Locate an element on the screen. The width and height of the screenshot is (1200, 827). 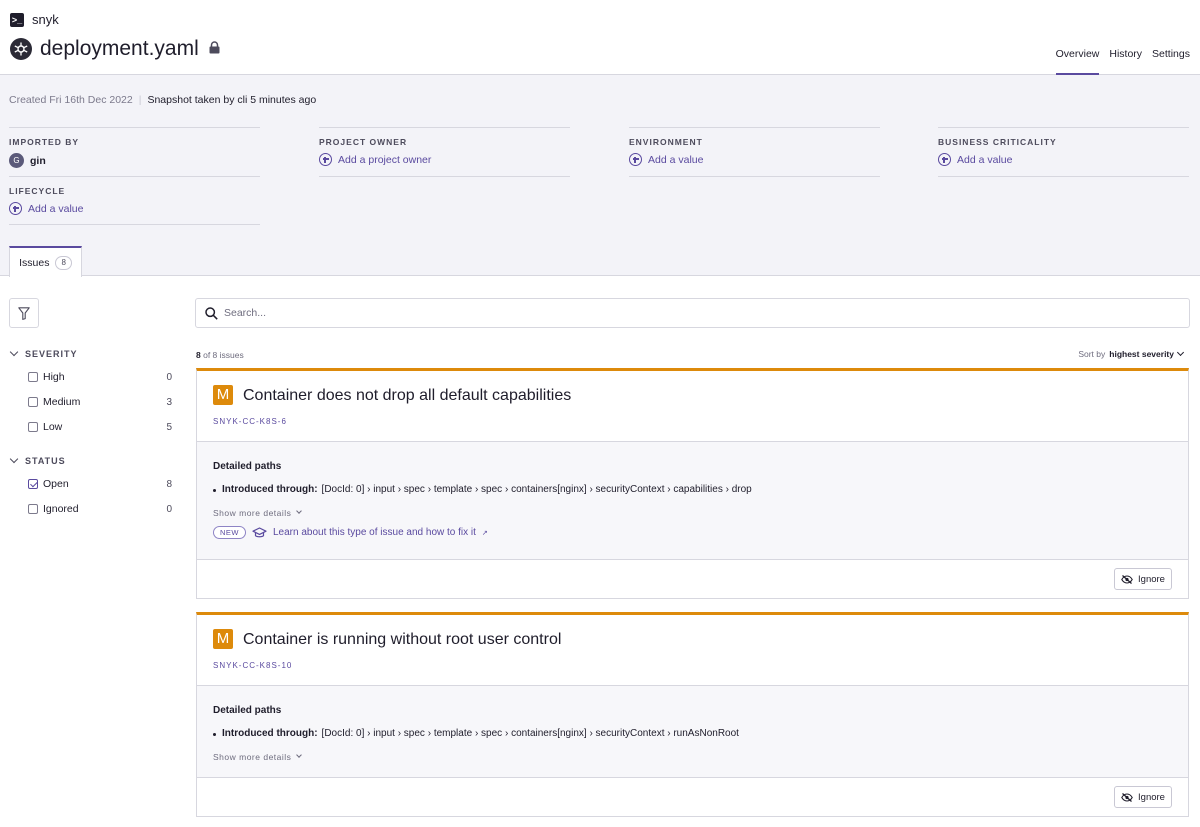
attr-label: ENVIRONMENT is located at coordinates (666, 142).